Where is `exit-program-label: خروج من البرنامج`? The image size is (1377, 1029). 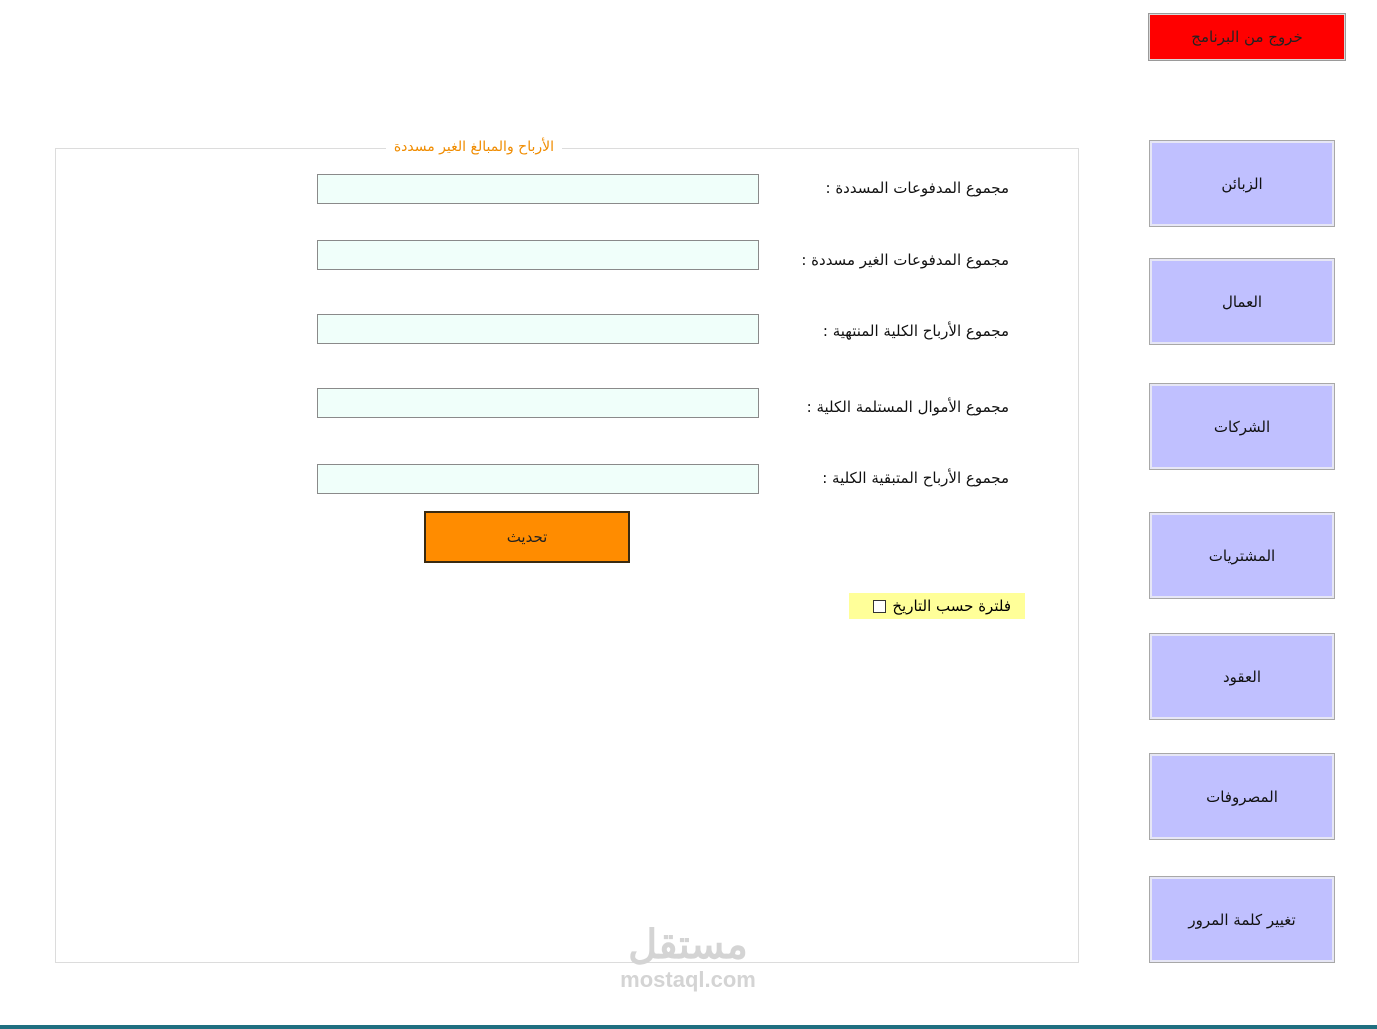 exit-program-label: خروج من البرنامج is located at coordinates (1247, 37).